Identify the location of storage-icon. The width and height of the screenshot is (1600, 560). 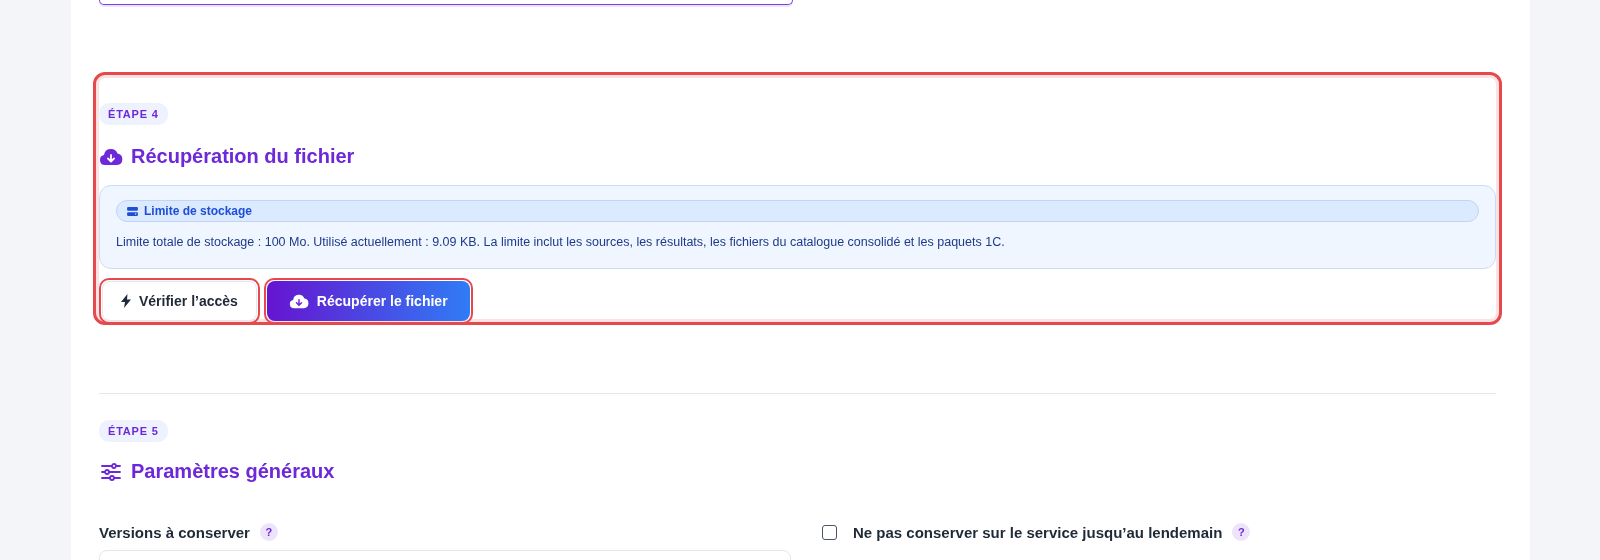
(132, 211).